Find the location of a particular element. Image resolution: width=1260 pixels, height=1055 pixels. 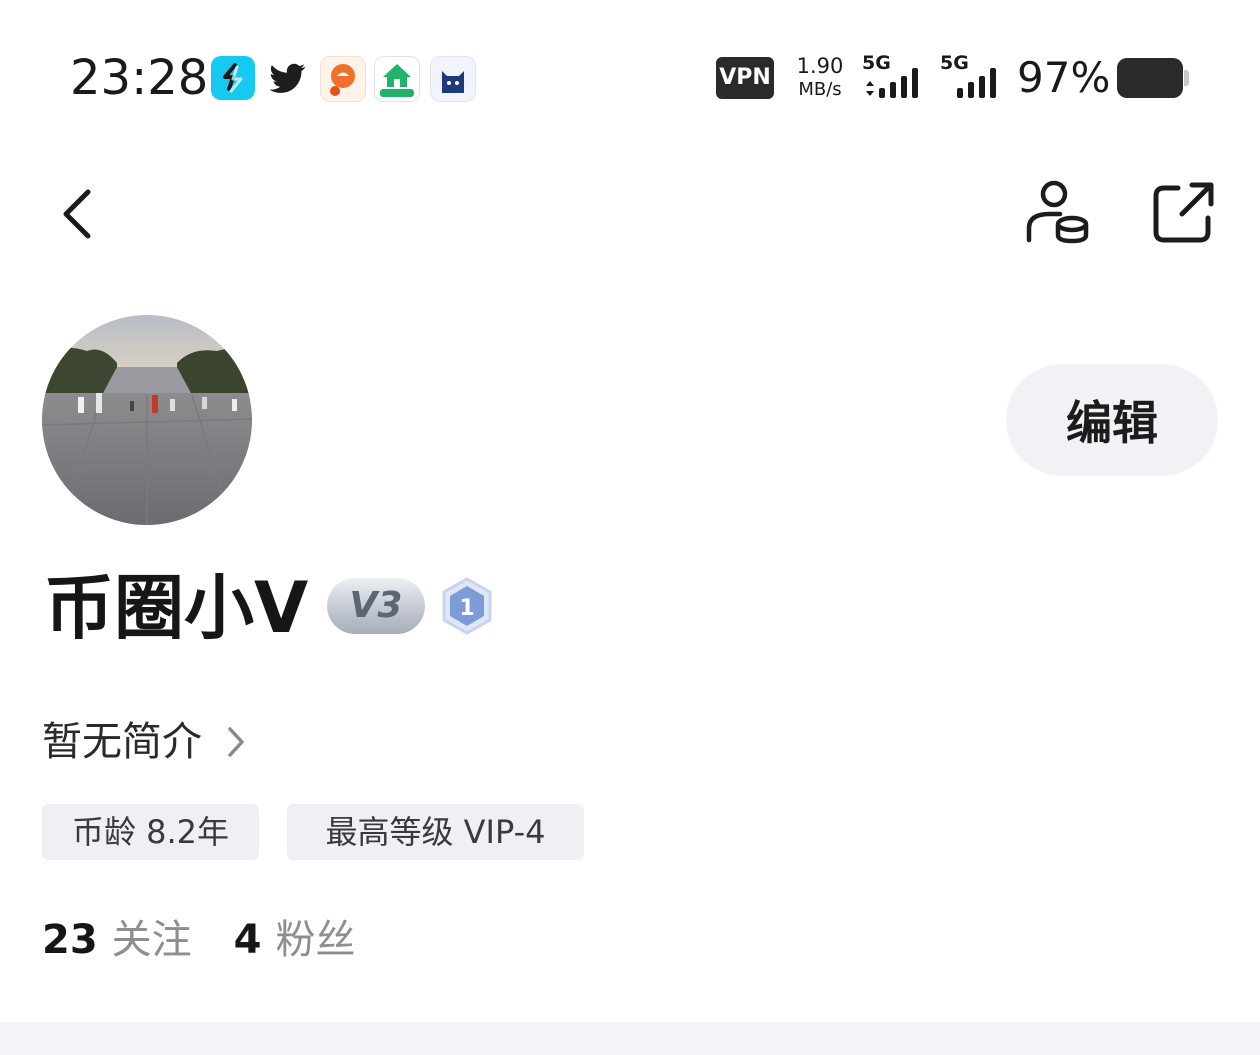

chevron-right-icon is located at coordinates (236, 742).